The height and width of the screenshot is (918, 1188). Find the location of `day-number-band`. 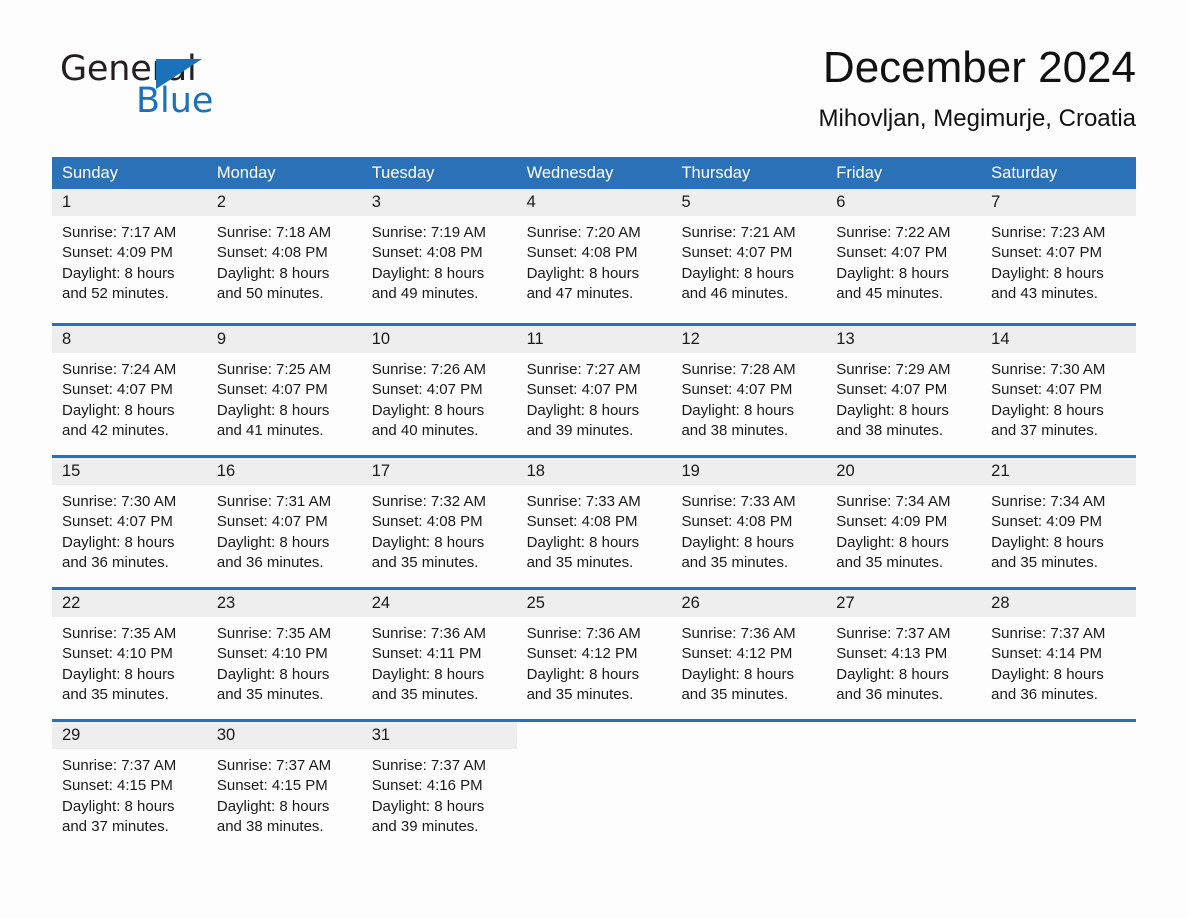

day-number-band is located at coordinates (749, 735).